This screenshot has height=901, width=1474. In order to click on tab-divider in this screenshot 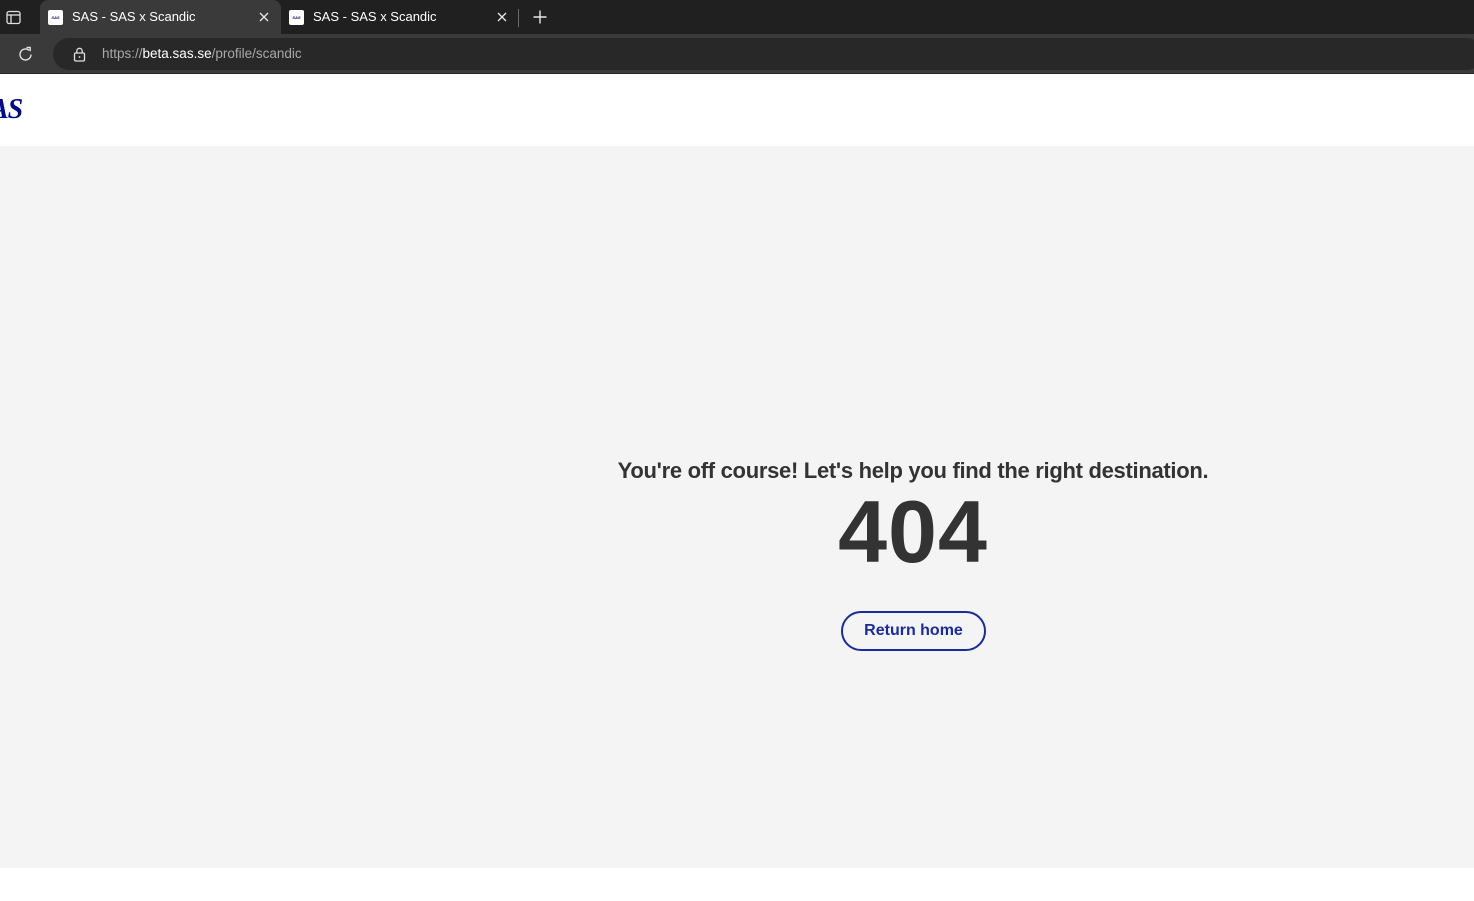, I will do `click(518, 18)`.